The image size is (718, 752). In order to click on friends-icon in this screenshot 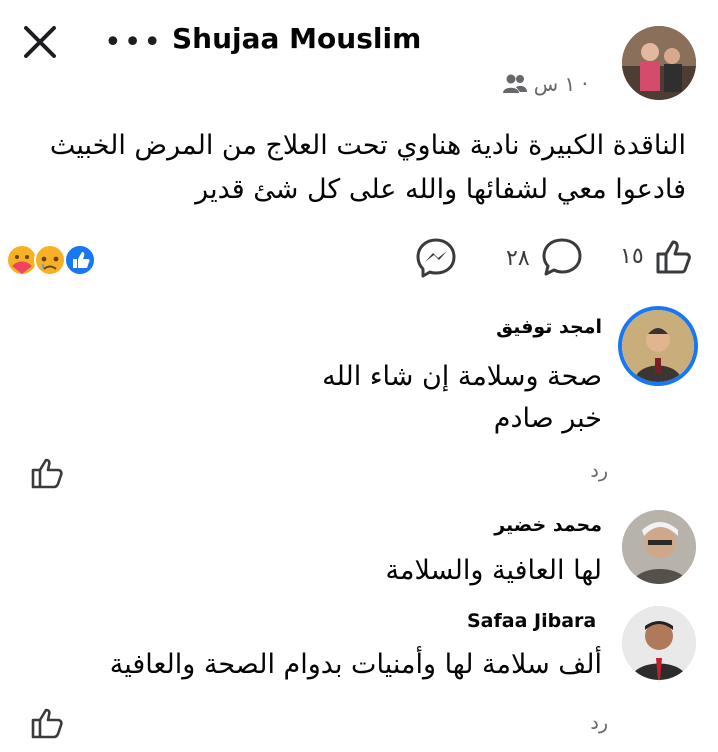, I will do `click(514, 83)`.